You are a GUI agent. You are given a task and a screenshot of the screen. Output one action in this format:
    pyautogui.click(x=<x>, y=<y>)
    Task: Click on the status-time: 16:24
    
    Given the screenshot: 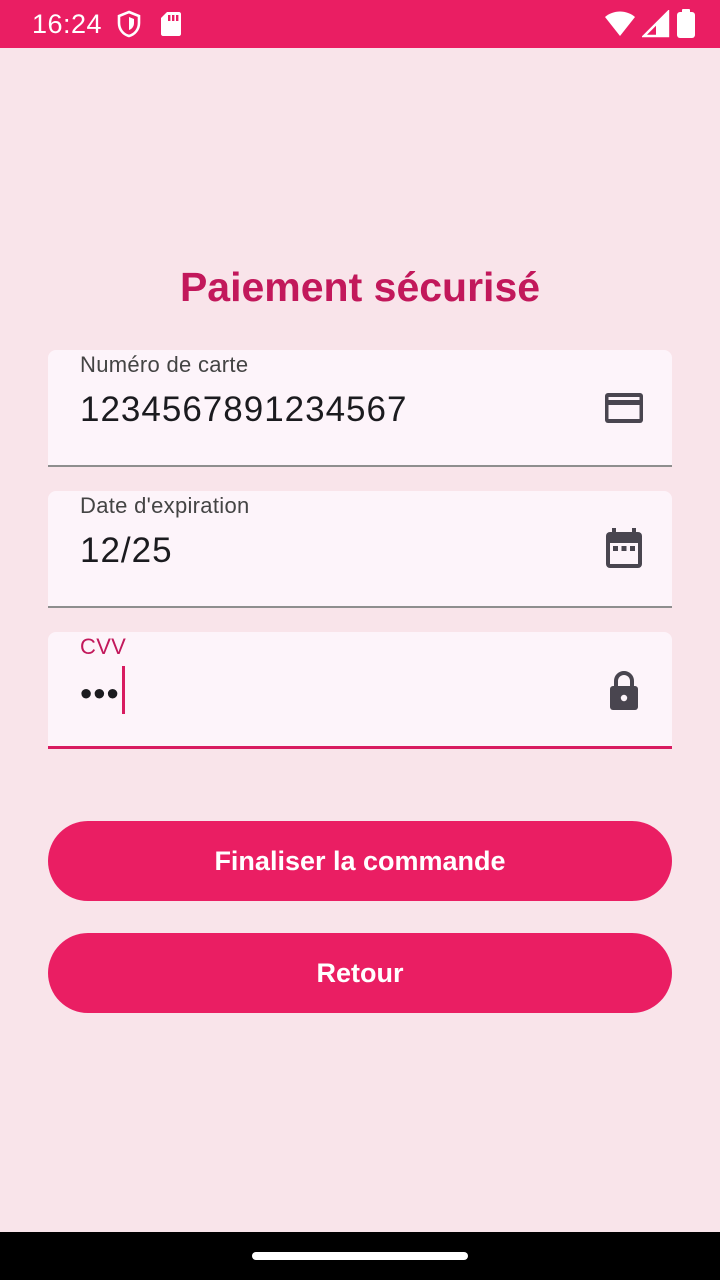 What is the action you would take?
    pyautogui.click(x=67, y=23)
    